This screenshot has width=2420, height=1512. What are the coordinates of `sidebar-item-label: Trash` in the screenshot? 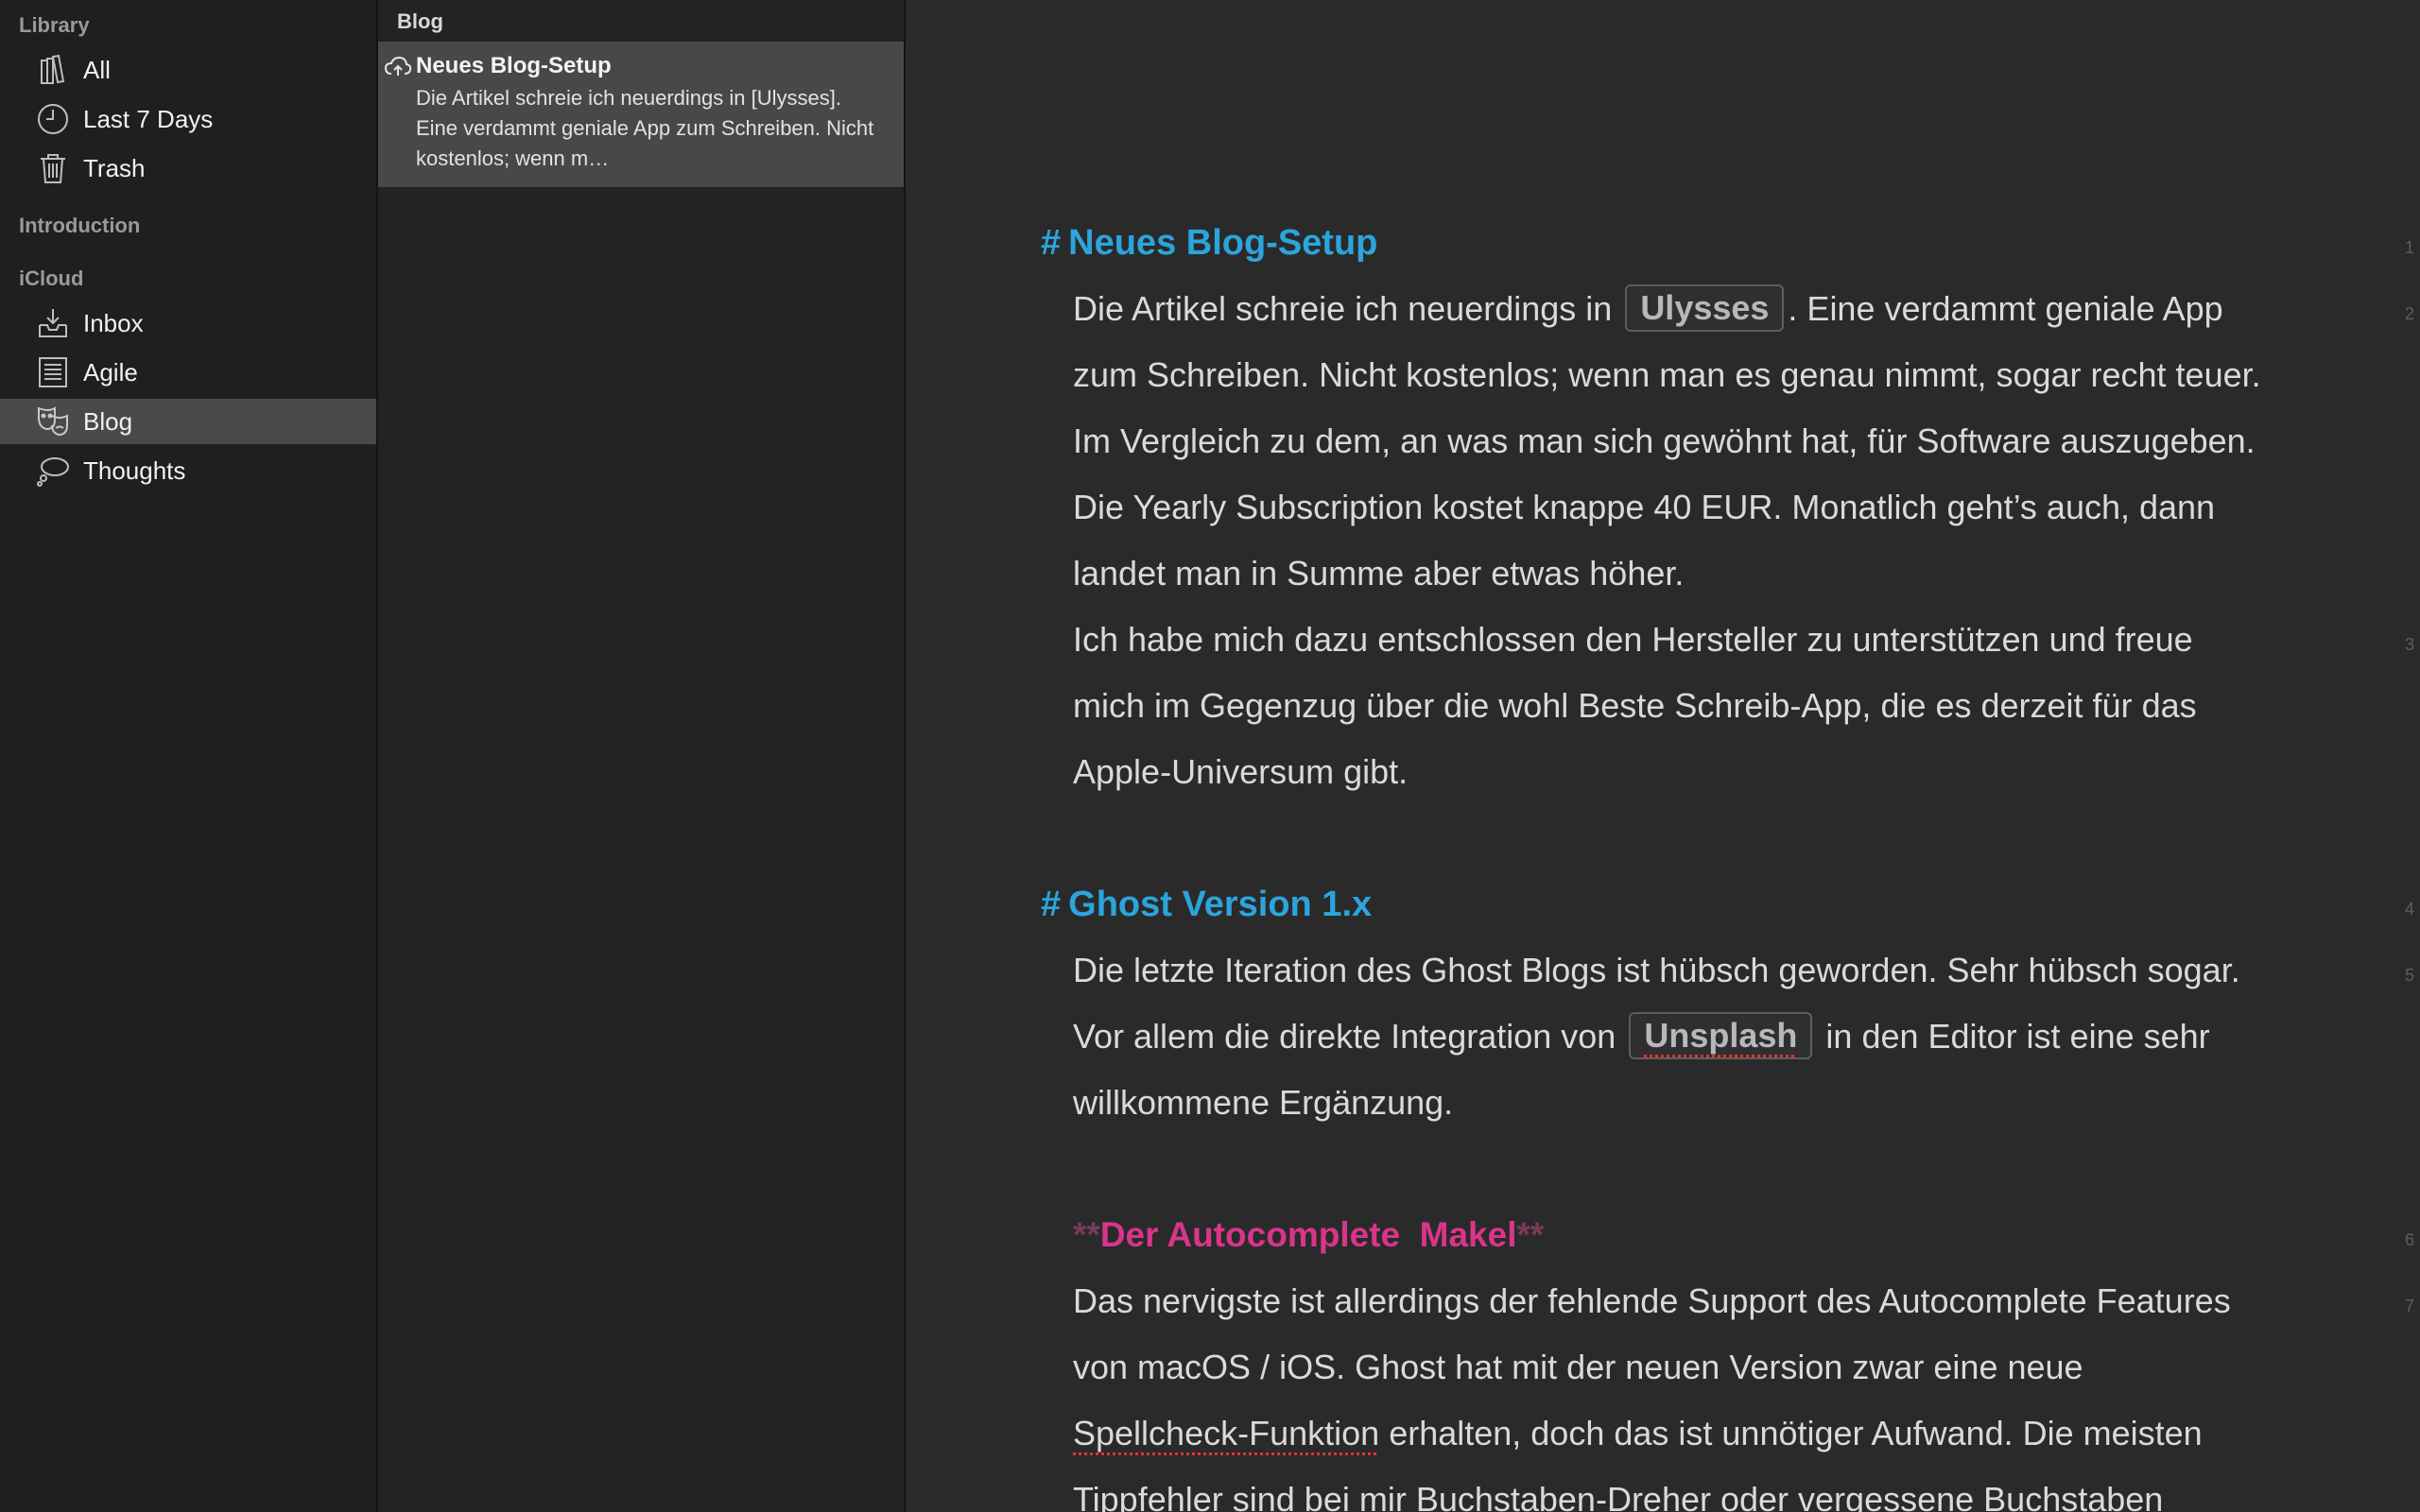 It's located at (115, 167).